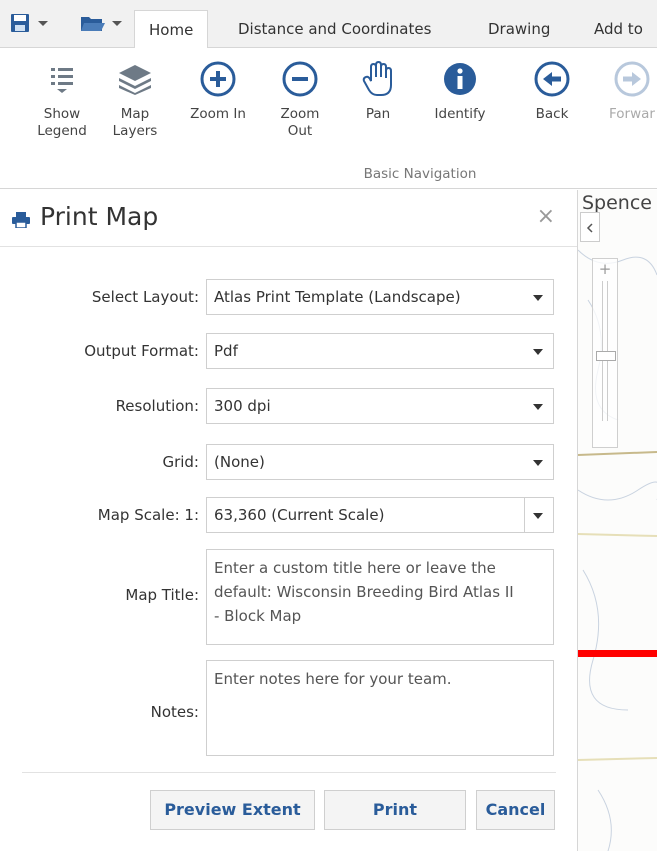 The width and height of the screenshot is (657, 851). I want to click on zoom-in-control: +, so click(605, 269).